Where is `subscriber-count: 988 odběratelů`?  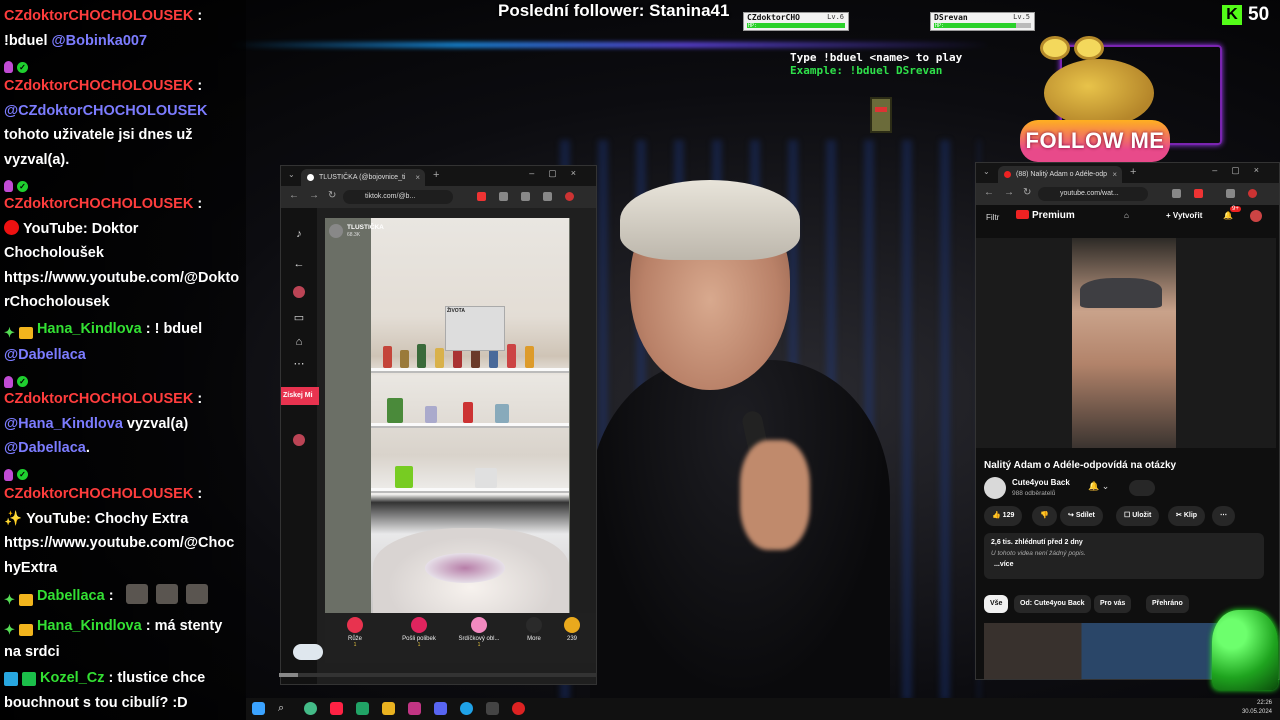
subscriber-count: 988 odběratelů is located at coordinates (1034, 493).